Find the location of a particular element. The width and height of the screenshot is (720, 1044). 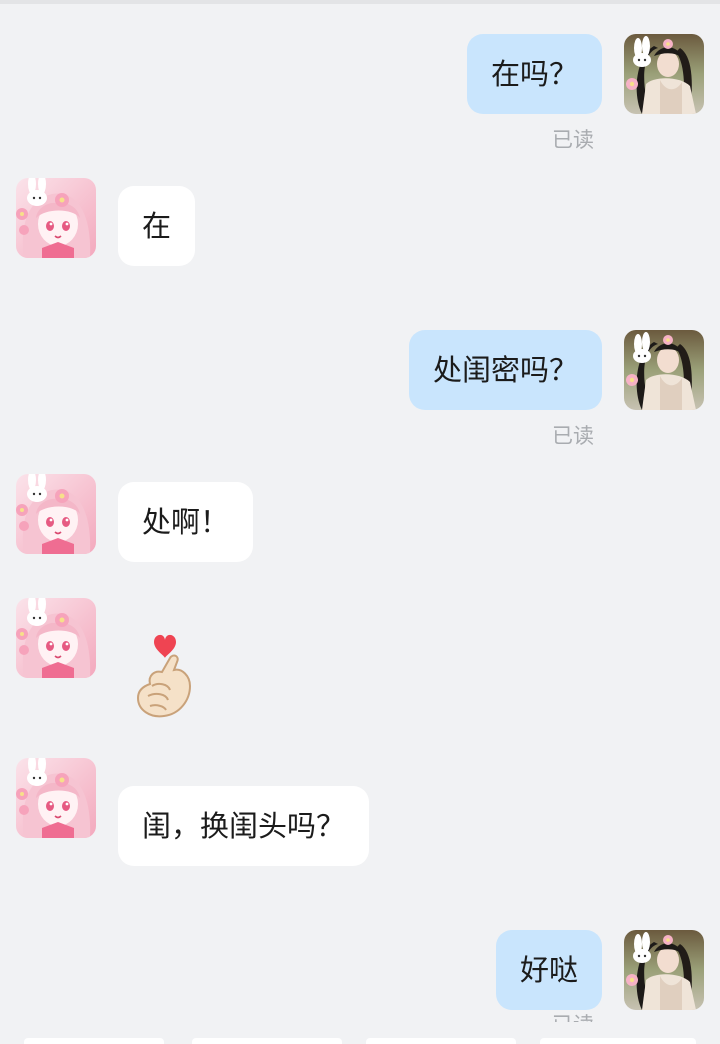

finger-heart-sticker is located at coordinates (164, 676).